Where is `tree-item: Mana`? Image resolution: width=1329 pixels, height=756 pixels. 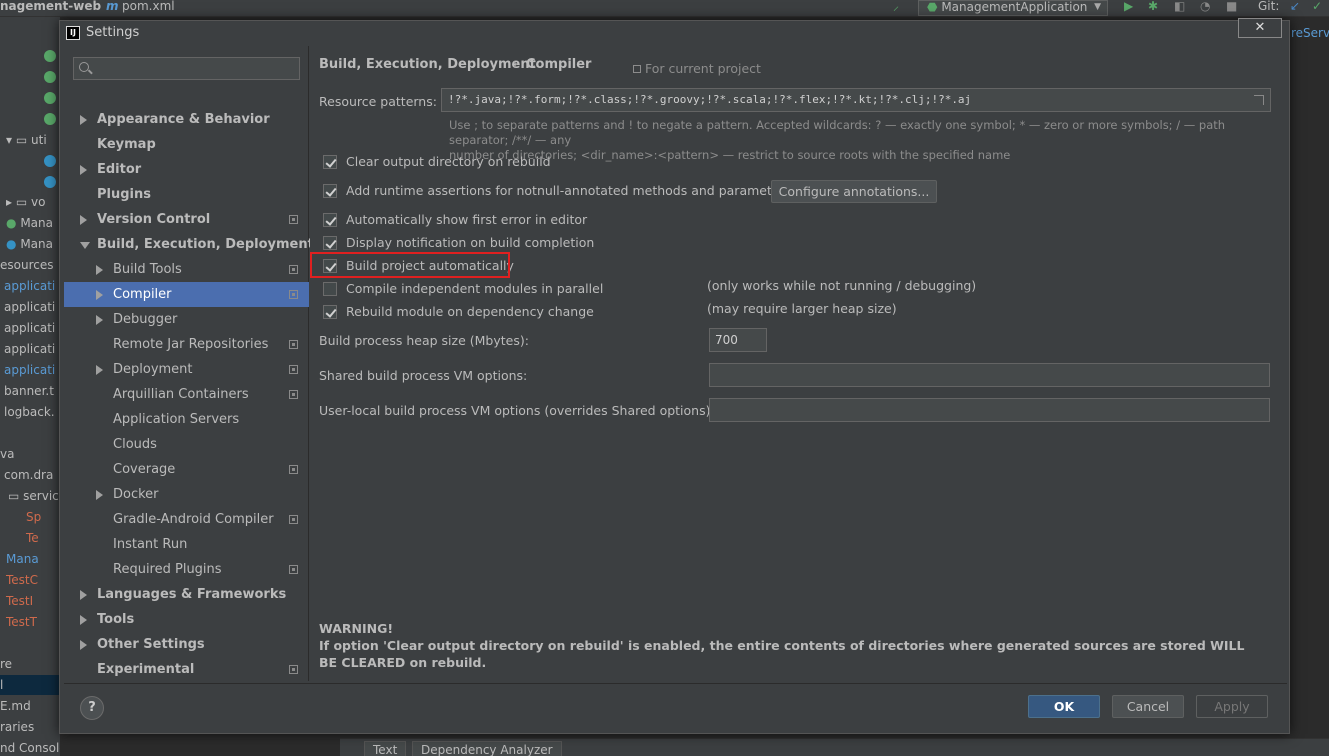
tree-item: Mana is located at coordinates (30, 559).